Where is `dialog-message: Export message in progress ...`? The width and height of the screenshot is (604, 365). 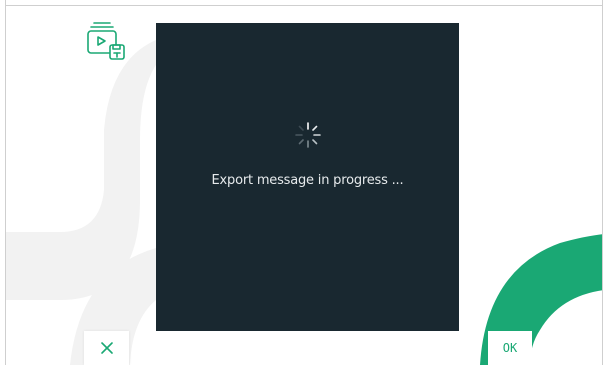
dialog-message: Export message in progress ... is located at coordinates (307, 180).